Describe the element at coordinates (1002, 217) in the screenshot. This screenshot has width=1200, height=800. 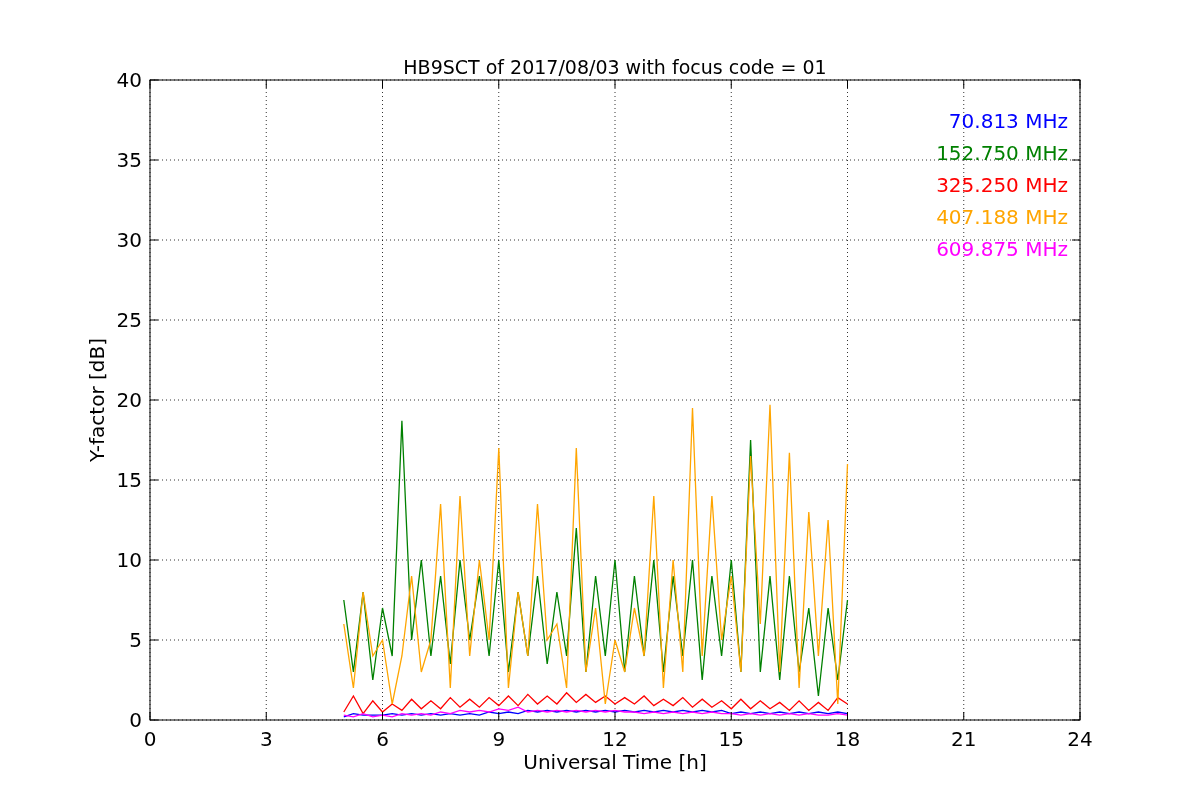
I see `legend-label: 407.188 MHz` at that location.